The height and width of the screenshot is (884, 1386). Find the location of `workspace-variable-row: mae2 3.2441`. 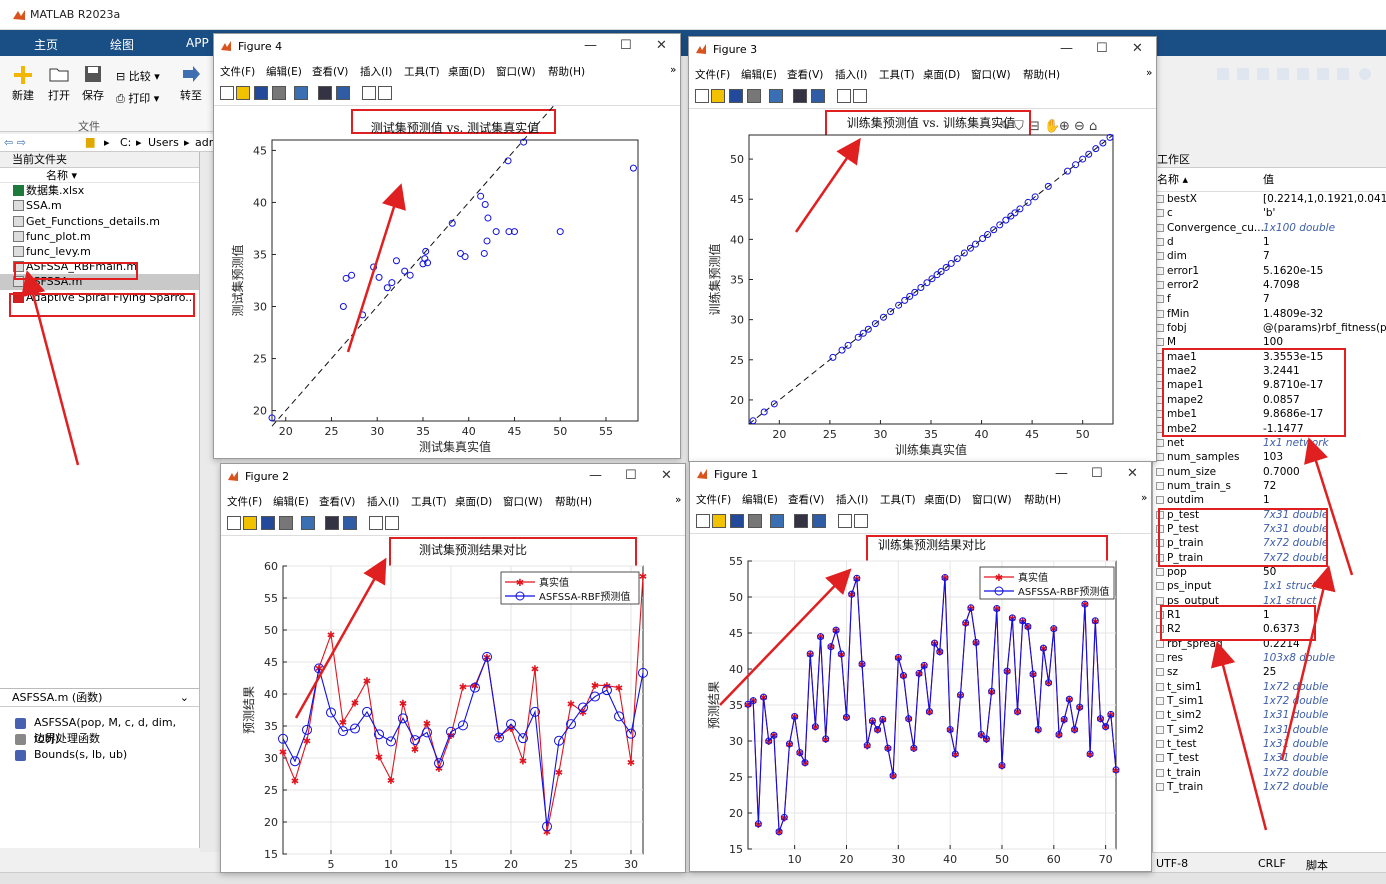

workspace-variable-row: mae2 3.2441 is located at coordinates (1269, 371).